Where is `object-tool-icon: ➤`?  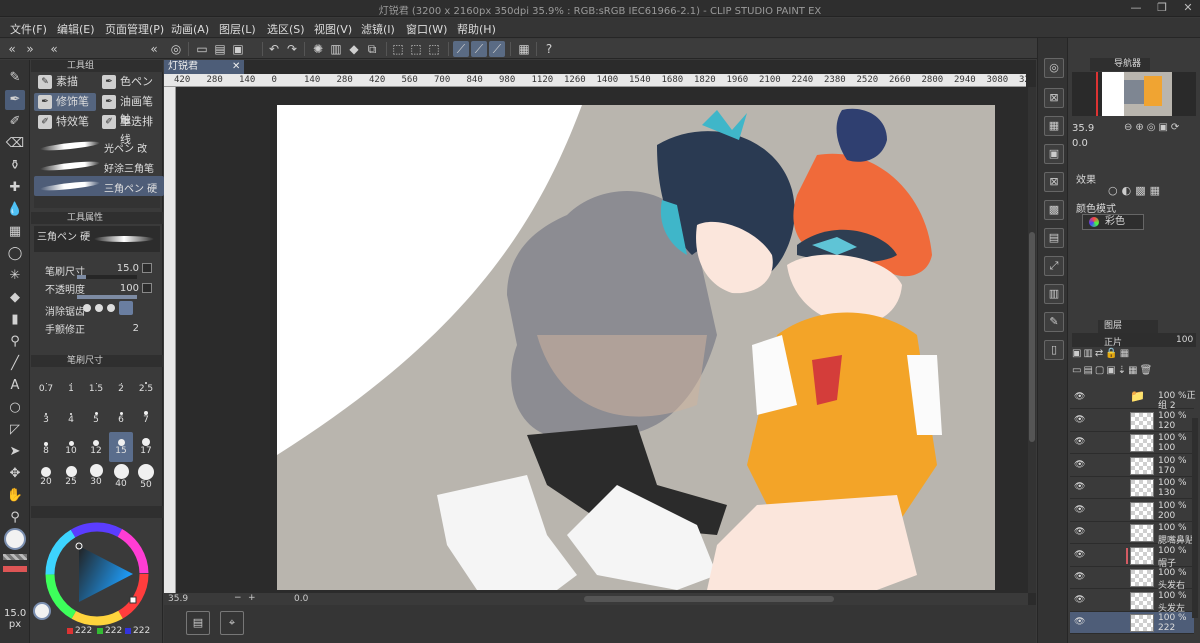 object-tool-icon: ➤ is located at coordinates (15, 452).